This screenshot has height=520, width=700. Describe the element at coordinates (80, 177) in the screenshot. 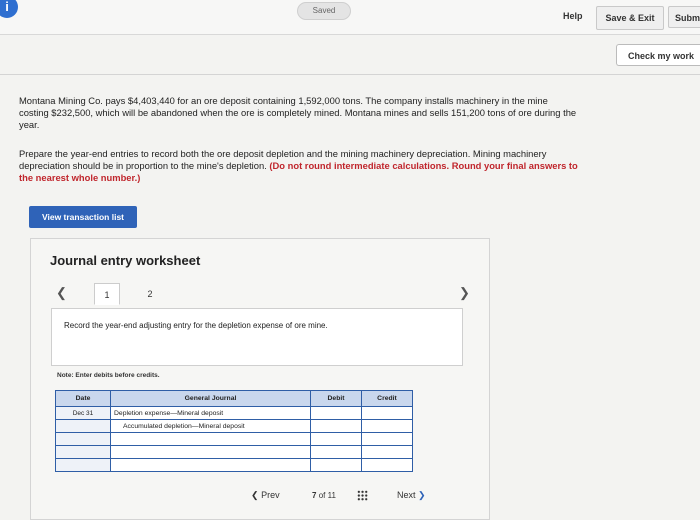

I see `instructions-emphasis: the nearest whole number.)` at that location.